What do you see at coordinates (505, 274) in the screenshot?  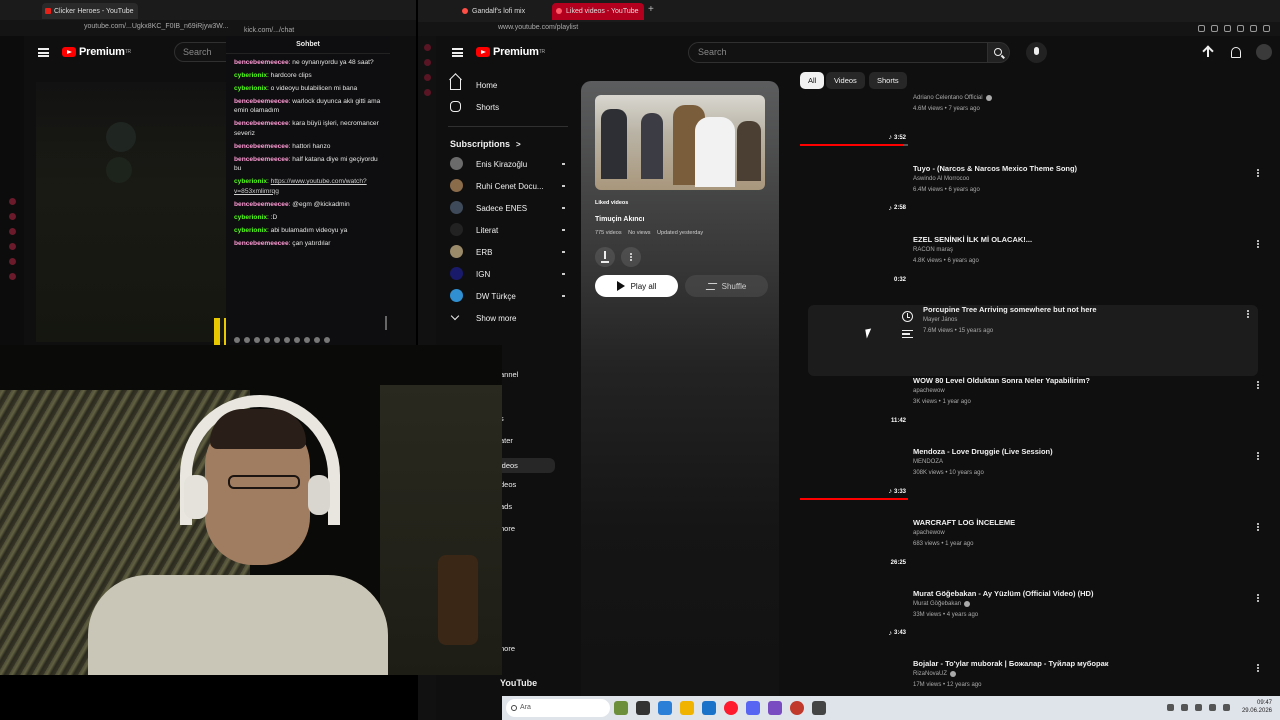 I see `sidebar-subscription-item: IGN` at bounding box center [505, 274].